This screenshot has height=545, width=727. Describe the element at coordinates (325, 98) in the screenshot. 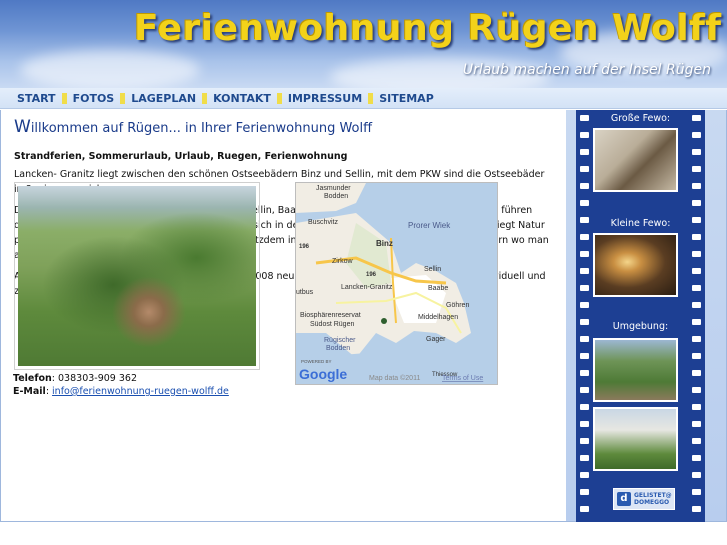

I see `nav-impressum: IMPRESSUM` at that location.